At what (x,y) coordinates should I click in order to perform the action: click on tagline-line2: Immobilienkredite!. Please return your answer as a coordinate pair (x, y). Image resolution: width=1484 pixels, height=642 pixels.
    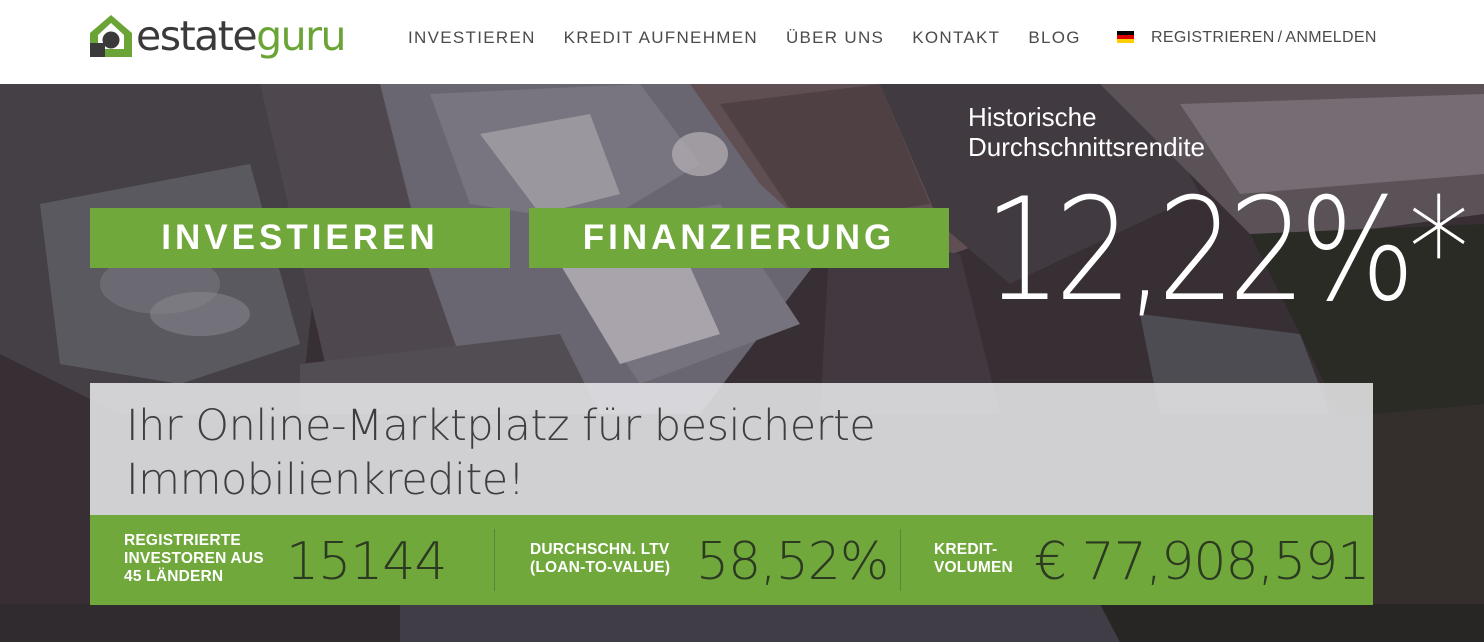
    Looking at the image, I should click on (325, 480).